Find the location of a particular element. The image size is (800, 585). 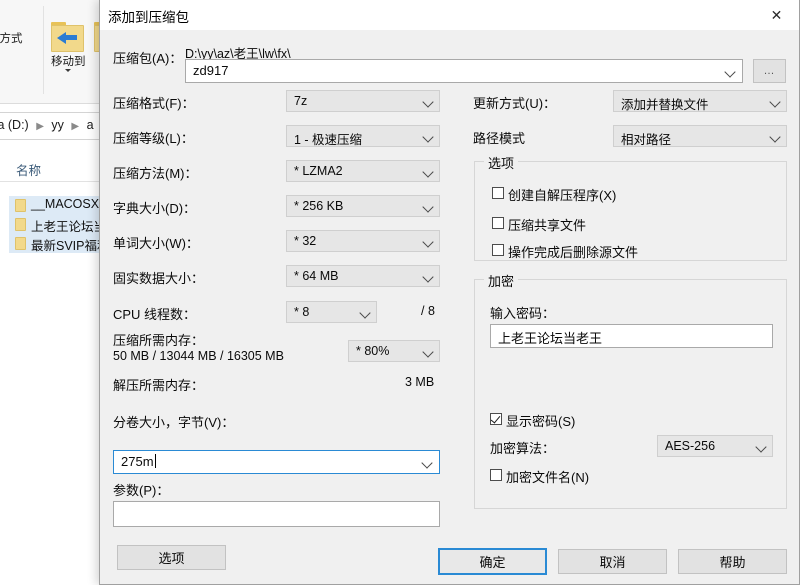

memory-compress-label: 压缩所需内存： is located at coordinates (159, 340).